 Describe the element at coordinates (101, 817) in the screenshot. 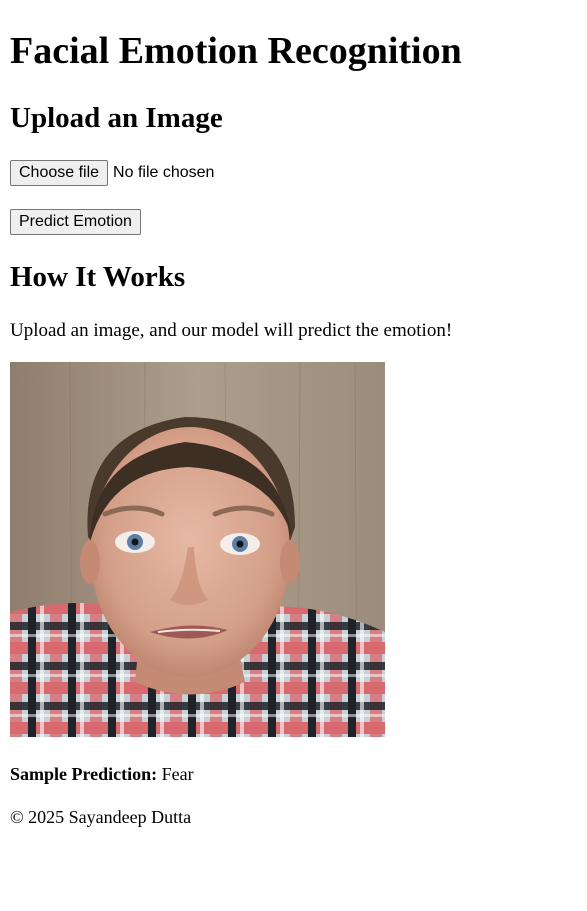

I see `footer-copyright: © 2025 Sayandeep Dutta` at that location.